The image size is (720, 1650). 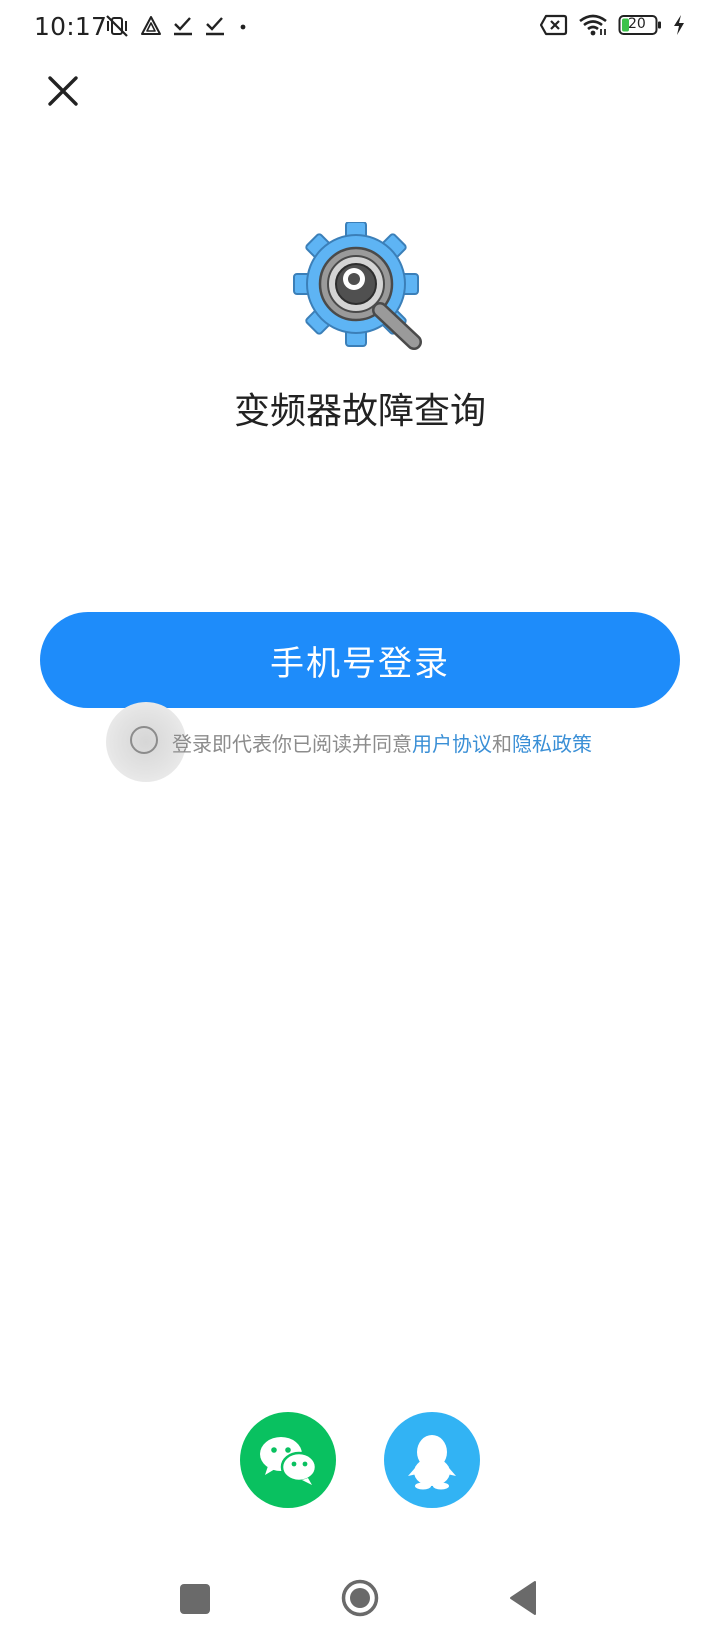 I want to click on status-right-icons: 20, so click(x=613, y=25).